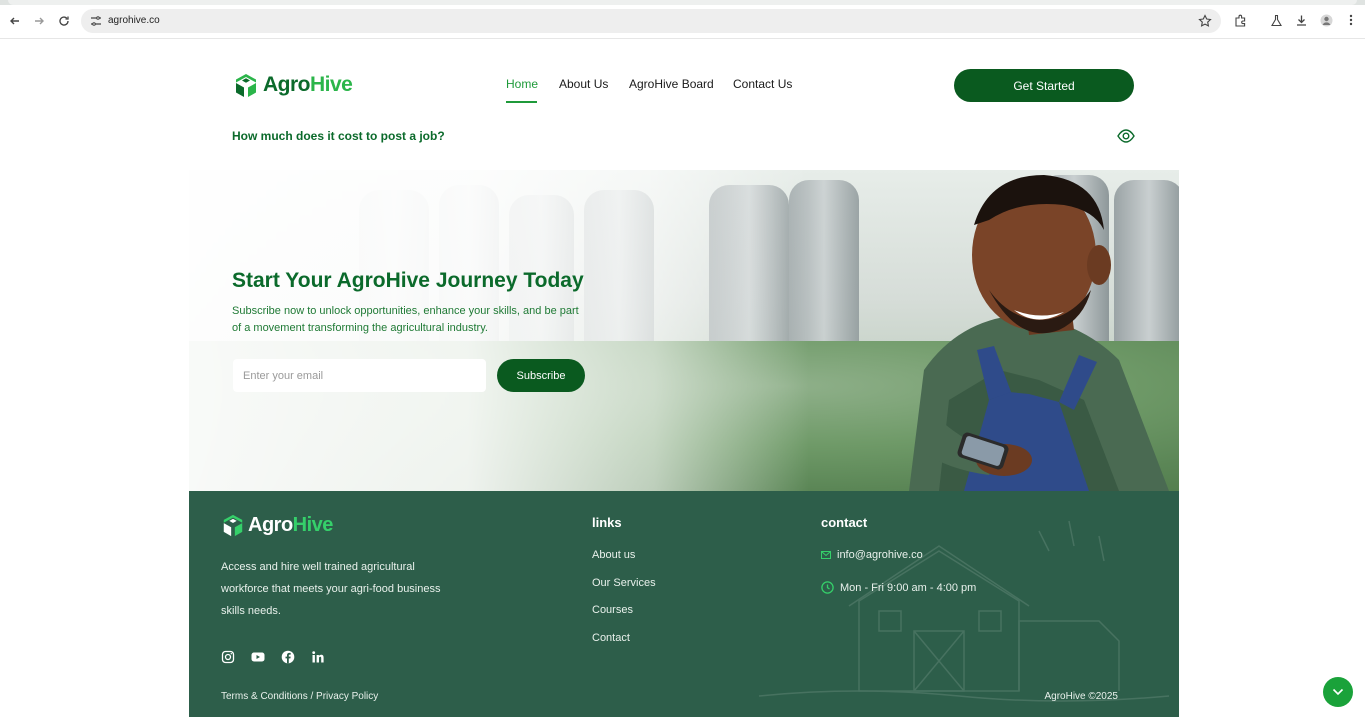  What do you see at coordinates (246, 85) in the screenshot?
I see `agrohive-logo-icon` at bounding box center [246, 85].